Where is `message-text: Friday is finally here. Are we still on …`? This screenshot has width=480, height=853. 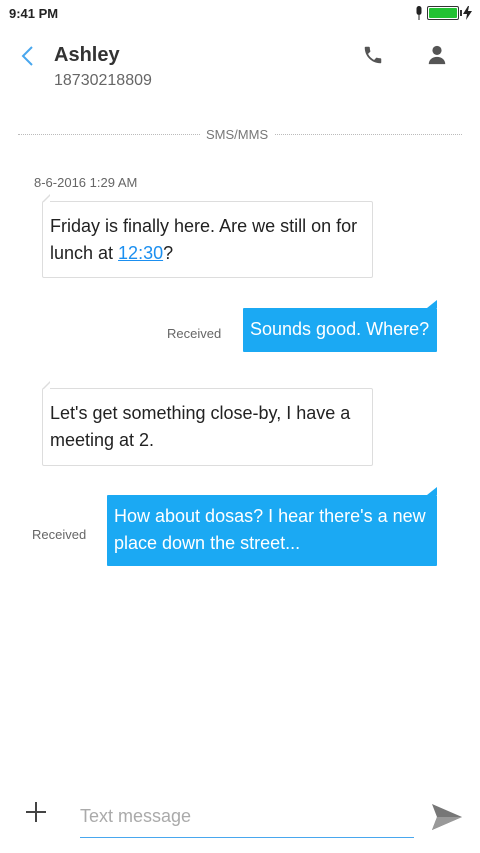 message-text: Friday is finally here. Are we still on … is located at coordinates (204, 239).